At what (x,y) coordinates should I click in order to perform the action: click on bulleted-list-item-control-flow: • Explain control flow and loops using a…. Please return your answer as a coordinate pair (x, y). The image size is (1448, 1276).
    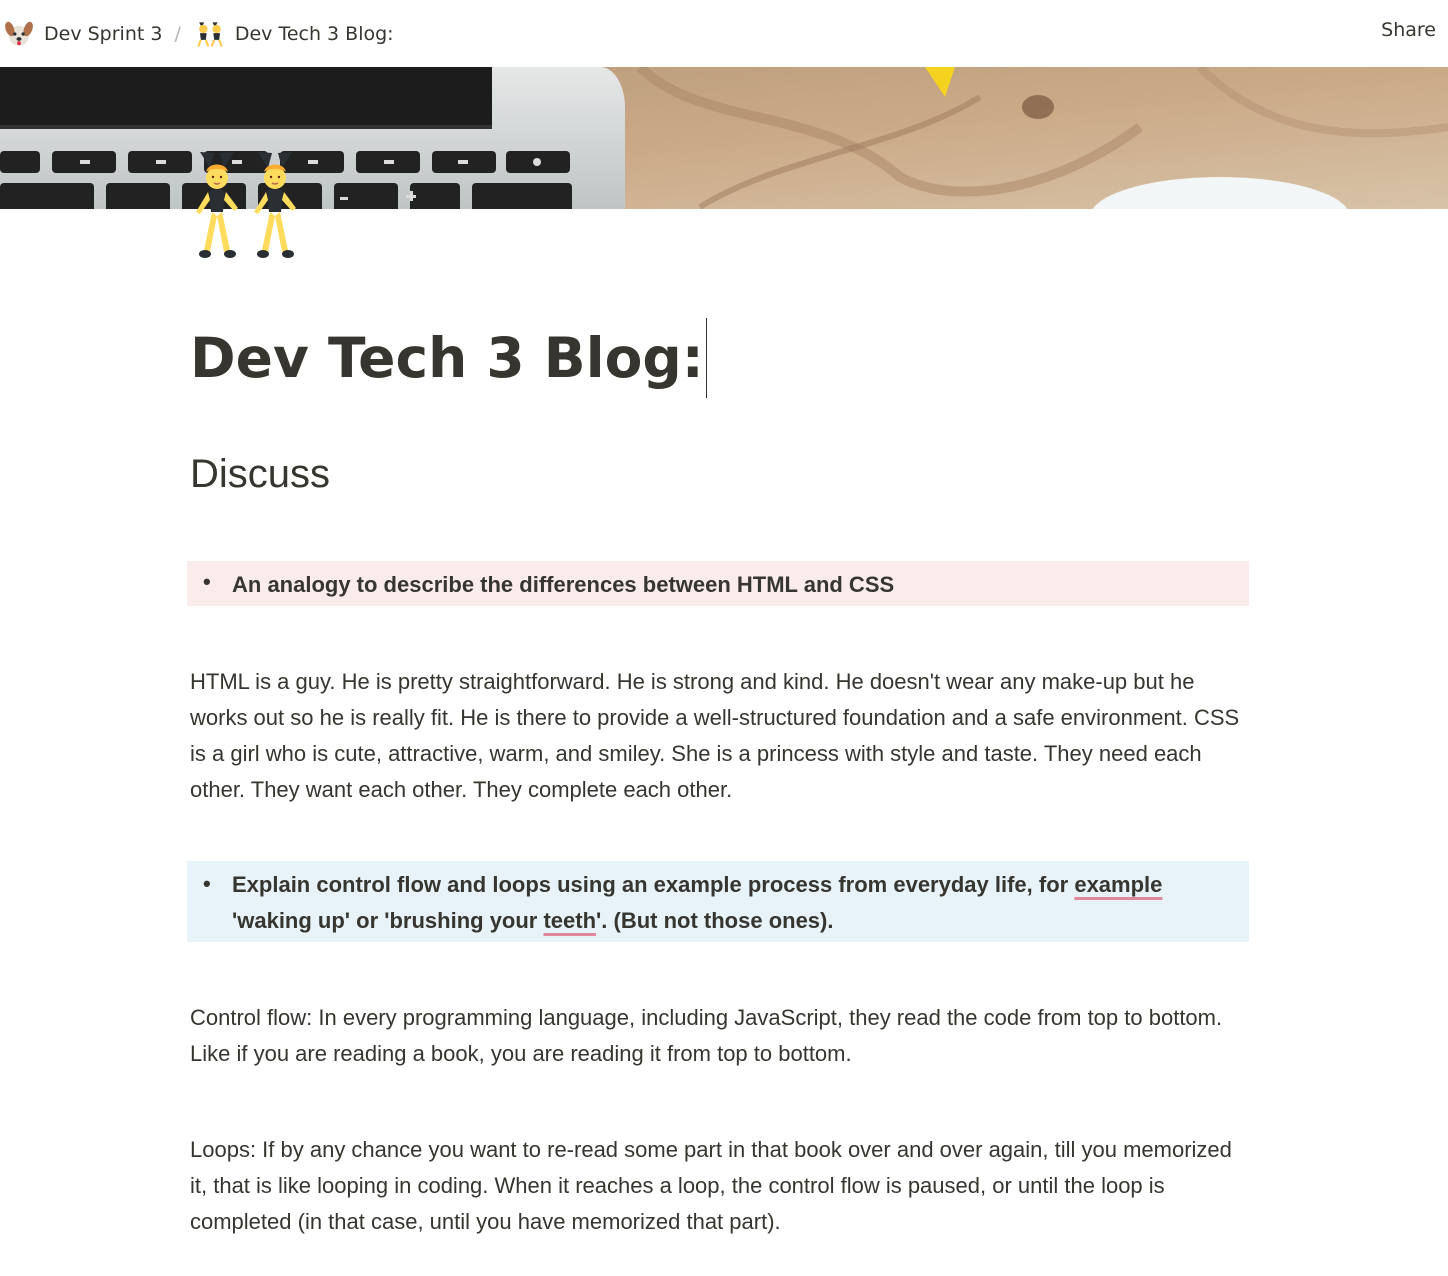
    Looking at the image, I should click on (718, 901).